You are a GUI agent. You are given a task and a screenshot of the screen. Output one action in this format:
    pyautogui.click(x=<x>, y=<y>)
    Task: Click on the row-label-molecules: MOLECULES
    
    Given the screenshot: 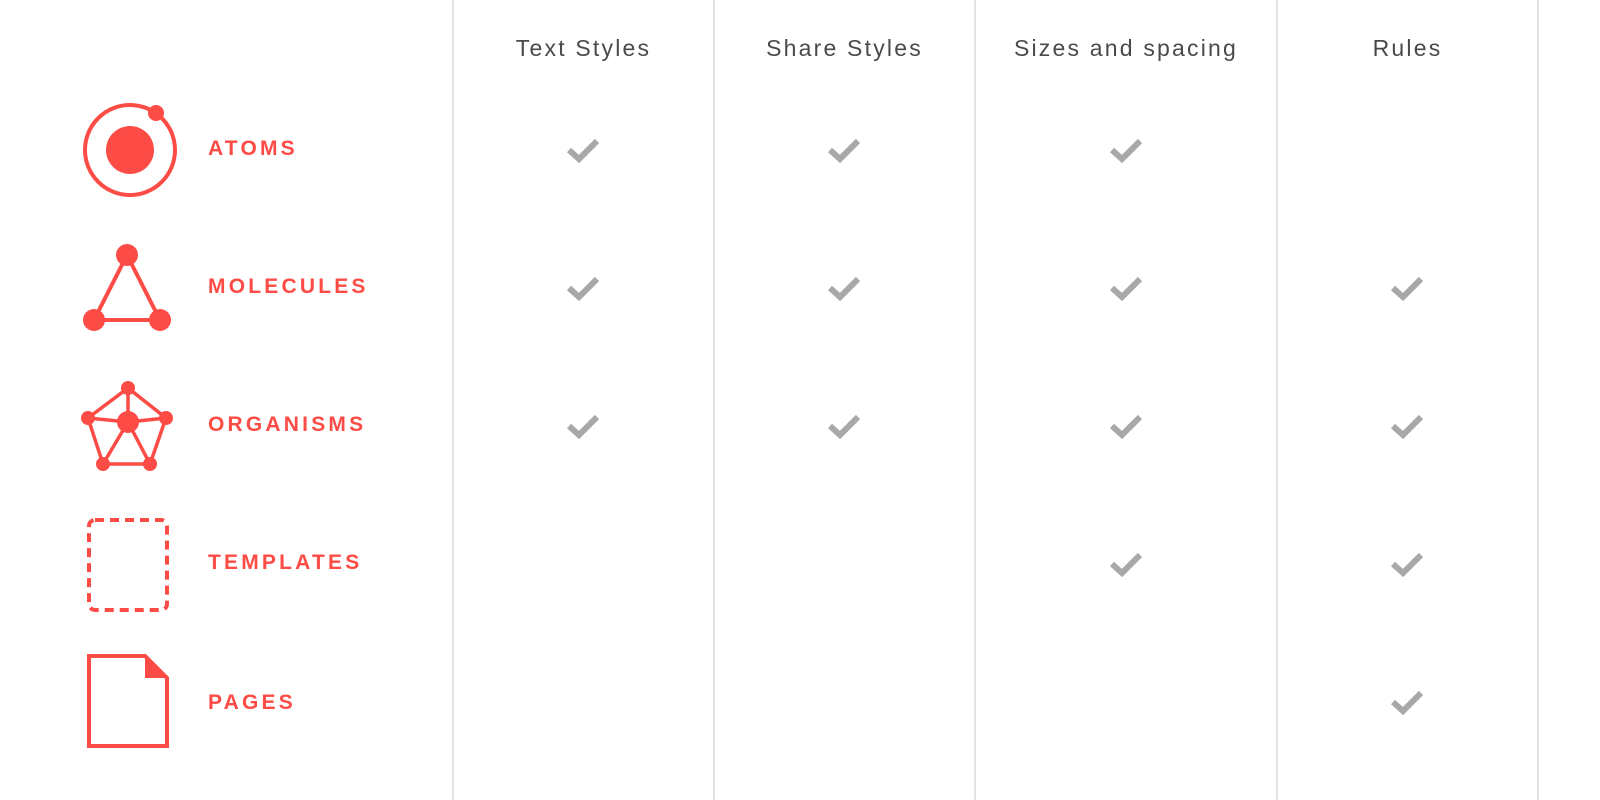 What is the action you would take?
    pyautogui.click(x=288, y=286)
    